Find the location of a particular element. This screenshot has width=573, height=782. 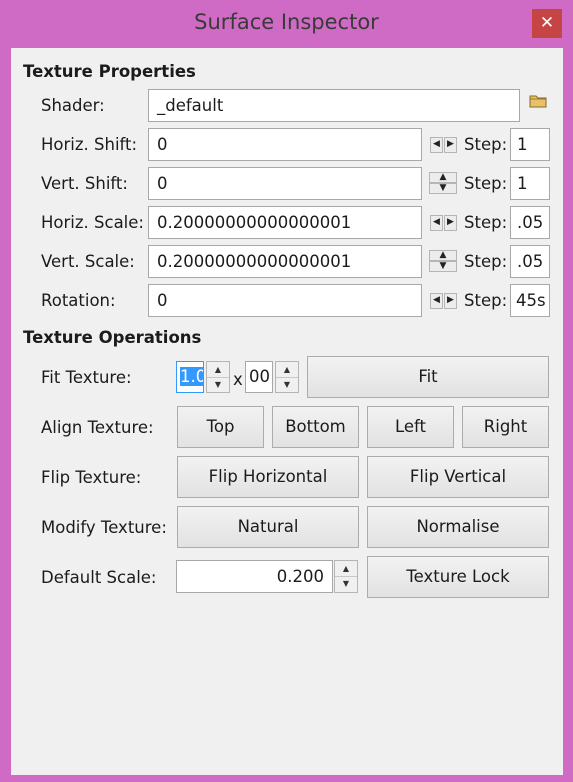

window-title: Surface Inspector is located at coordinates (286, 22).